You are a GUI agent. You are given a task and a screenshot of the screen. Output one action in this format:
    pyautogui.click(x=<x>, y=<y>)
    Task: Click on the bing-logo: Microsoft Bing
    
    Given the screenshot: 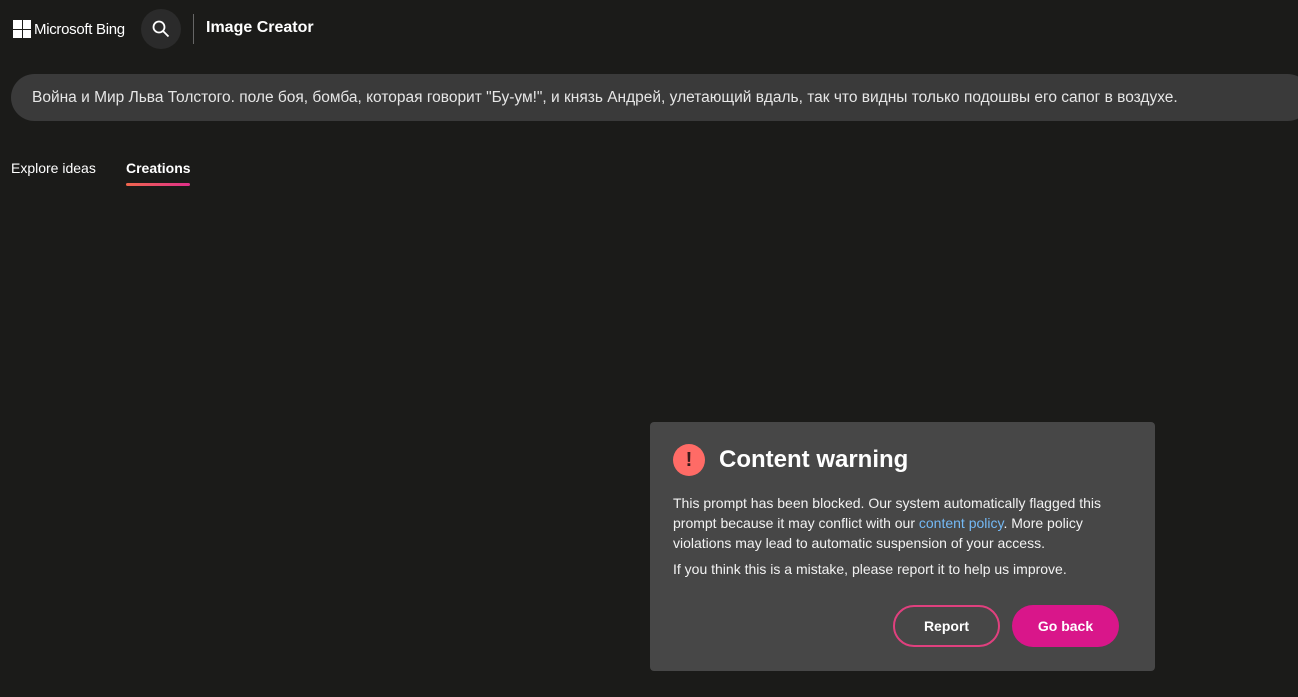 What is the action you would take?
    pyautogui.click(x=69, y=29)
    